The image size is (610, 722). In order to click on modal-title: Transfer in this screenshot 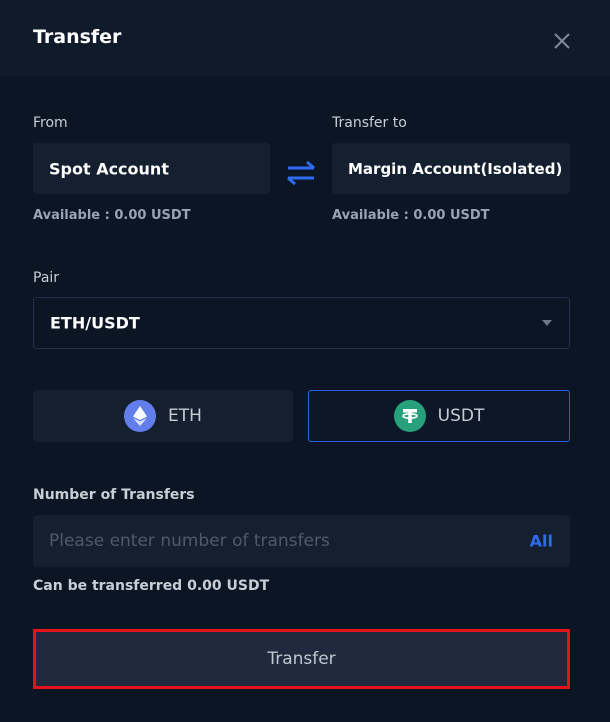, I will do `click(77, 37)`.